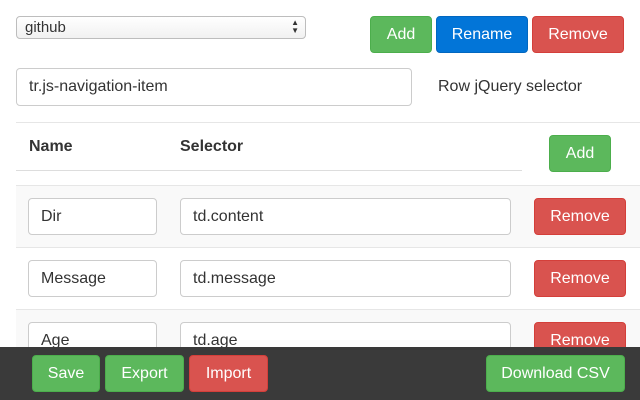  What do you see at coordinates (228, 373) in the screenshot?
I see `import-button: Import` at bounding box center [228, 373].